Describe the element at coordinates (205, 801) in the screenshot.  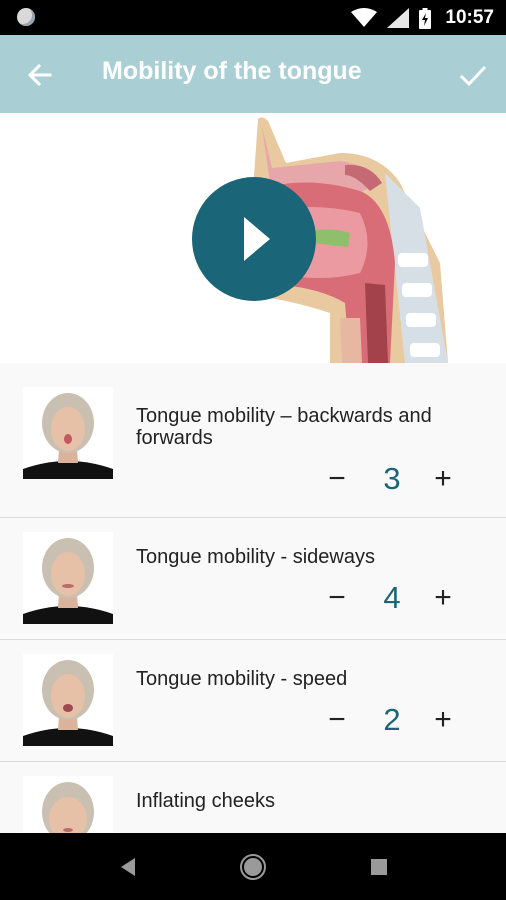
I see `exercise-title: Inflating cheeks` at that location.